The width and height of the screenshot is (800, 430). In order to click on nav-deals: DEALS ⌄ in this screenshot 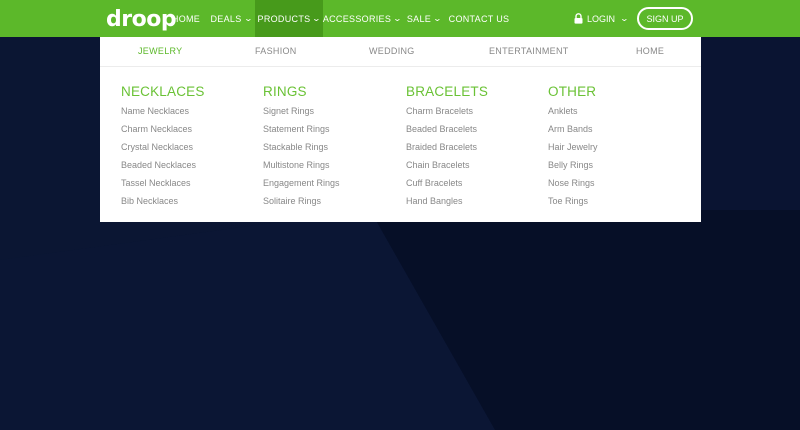, I will do `click(231, 18)`.